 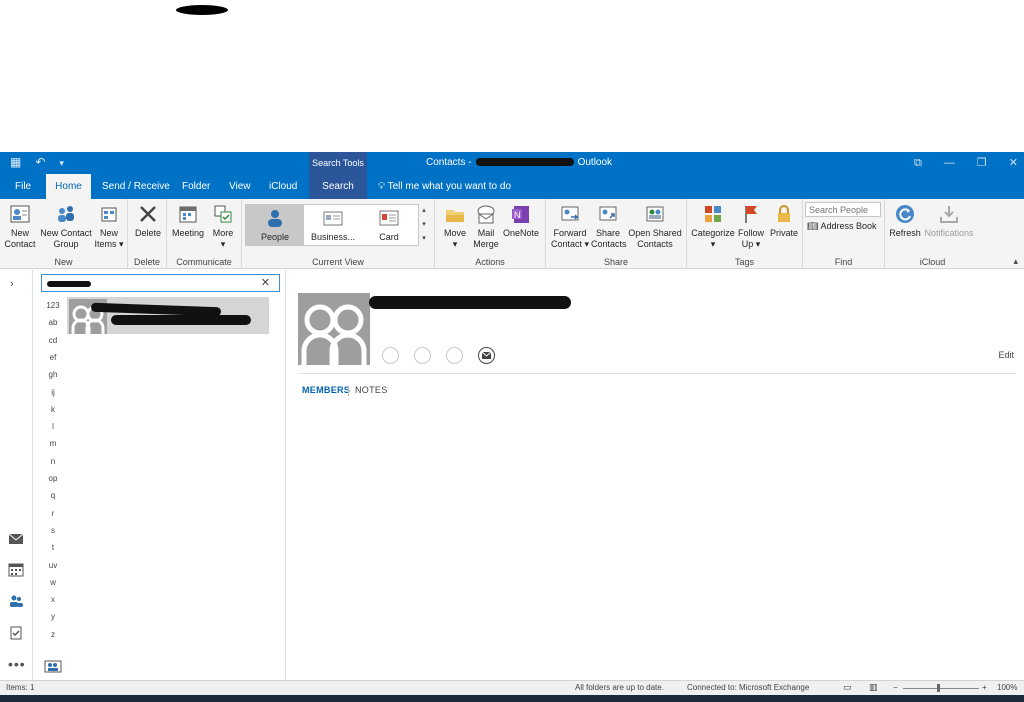 What do you see at coordinates (19, 233) in the screenshot?
I see `new-contact-label-1: New` at bounding box center [19, 233].